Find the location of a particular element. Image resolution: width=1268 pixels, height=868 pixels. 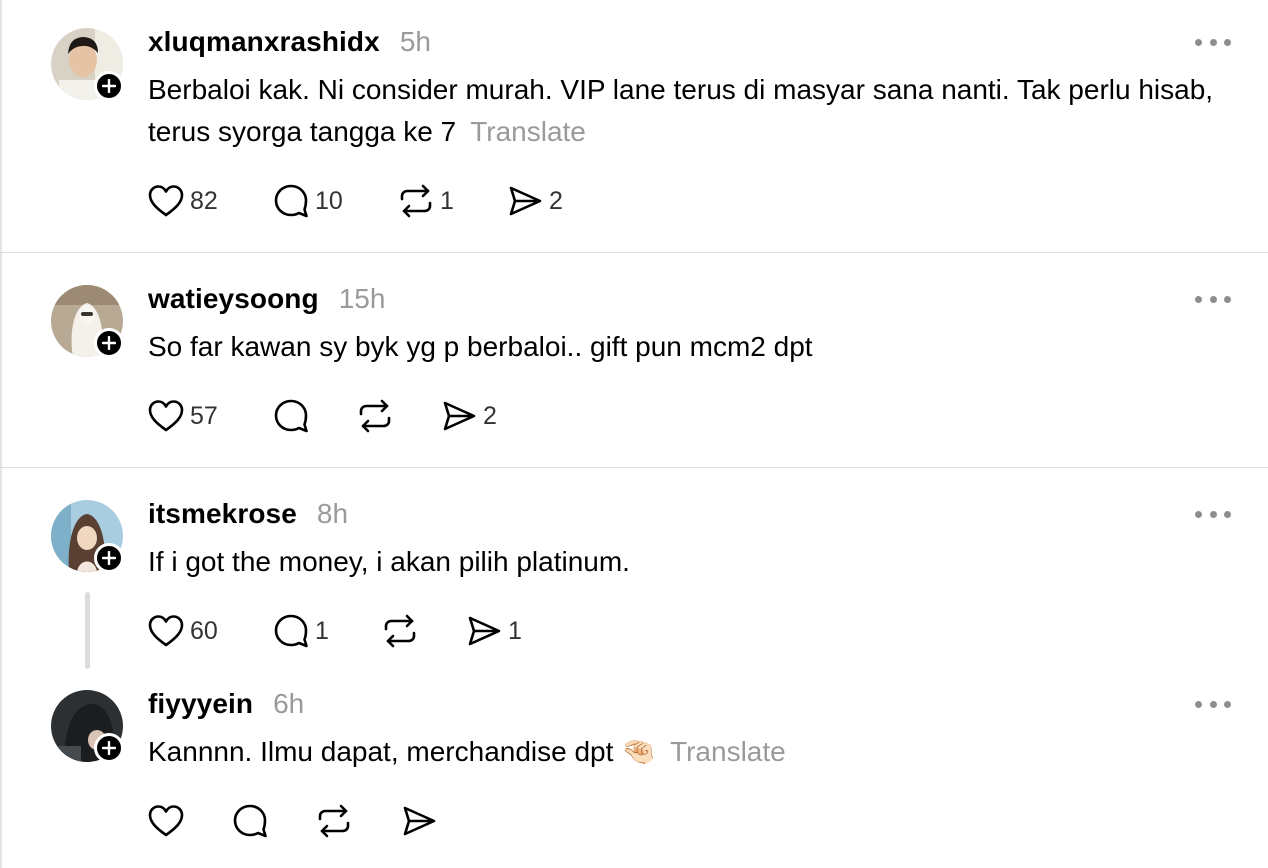

like-count: 82 is located at coordinates (204, 200).